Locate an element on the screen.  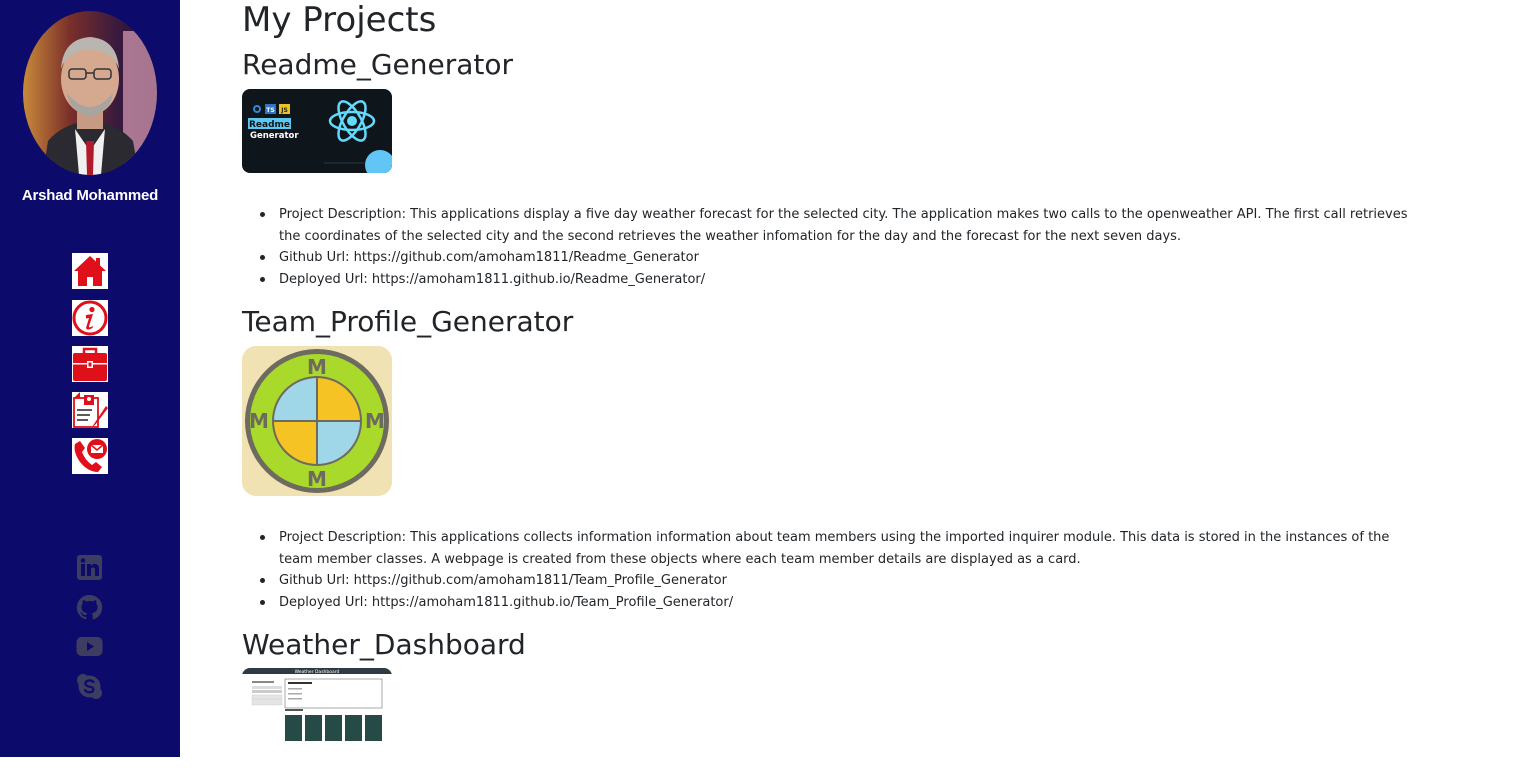
github-link is located at coordinates (89, 607).